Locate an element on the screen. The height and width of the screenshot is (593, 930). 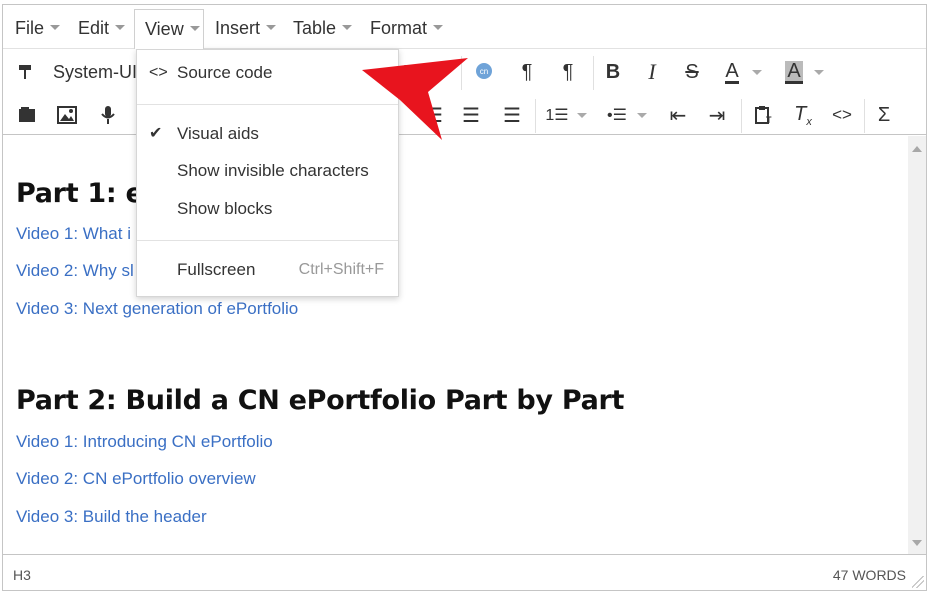
outdent-button: ⇤ is located at coordinates (678, 115).